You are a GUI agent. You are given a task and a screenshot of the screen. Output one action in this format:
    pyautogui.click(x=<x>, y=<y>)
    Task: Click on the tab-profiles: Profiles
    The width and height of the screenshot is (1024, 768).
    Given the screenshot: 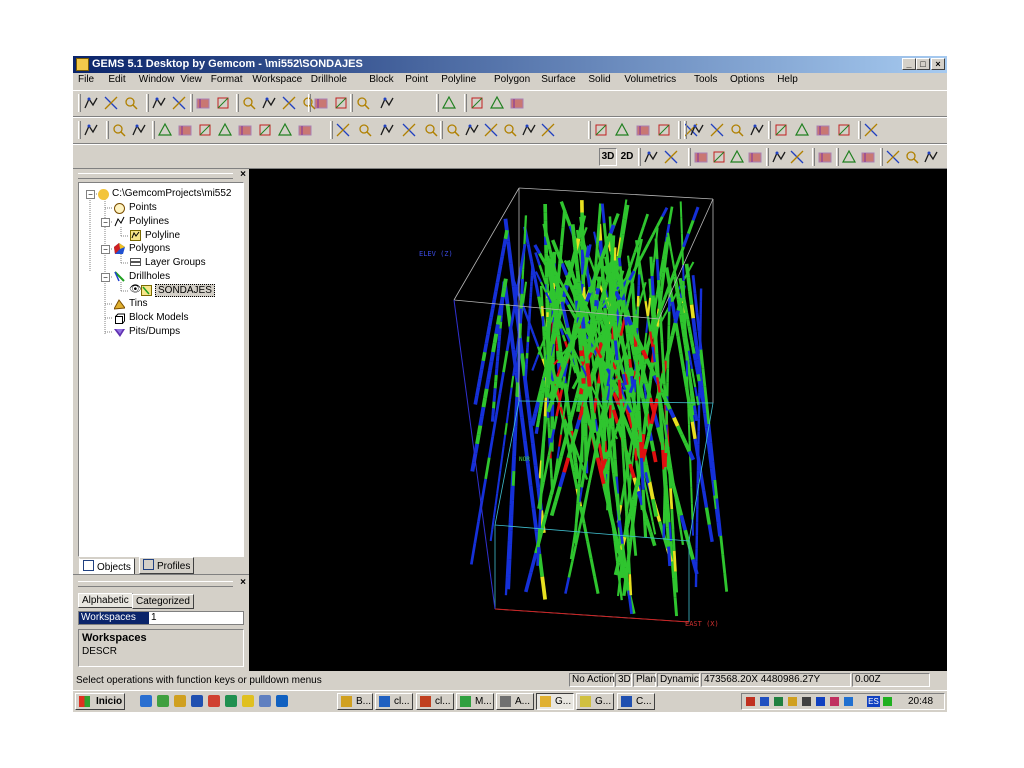 What is the action you would take?
    pyautogui.click(x=167, y=565)
    